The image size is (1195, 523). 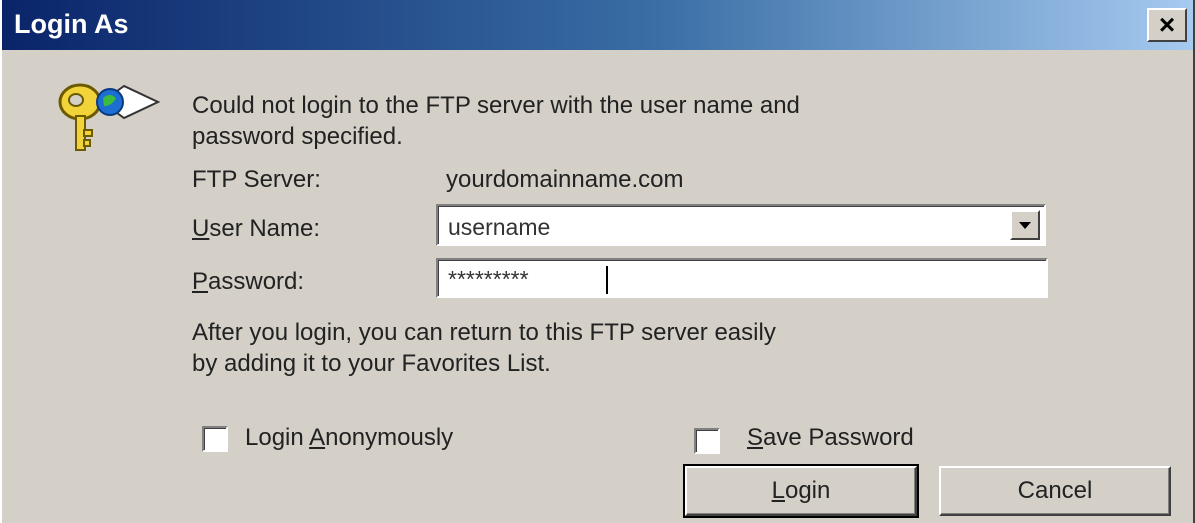 I want to click on save-password-label: Save Password, so click(x=830, y=438).